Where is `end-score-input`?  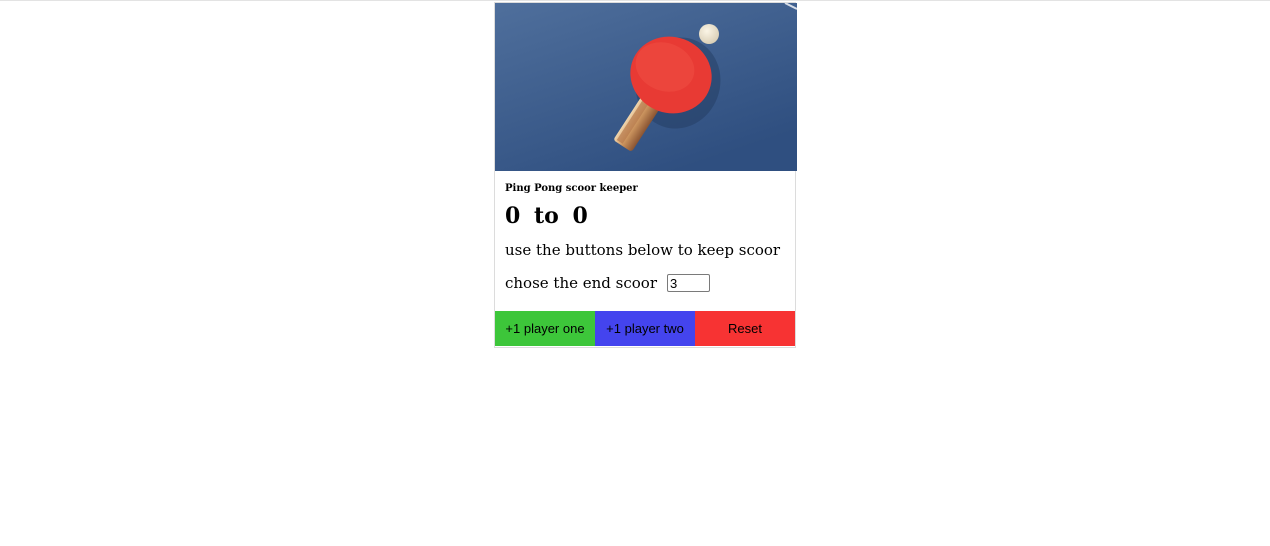 end-score-input is located at coordinates (689, 283).